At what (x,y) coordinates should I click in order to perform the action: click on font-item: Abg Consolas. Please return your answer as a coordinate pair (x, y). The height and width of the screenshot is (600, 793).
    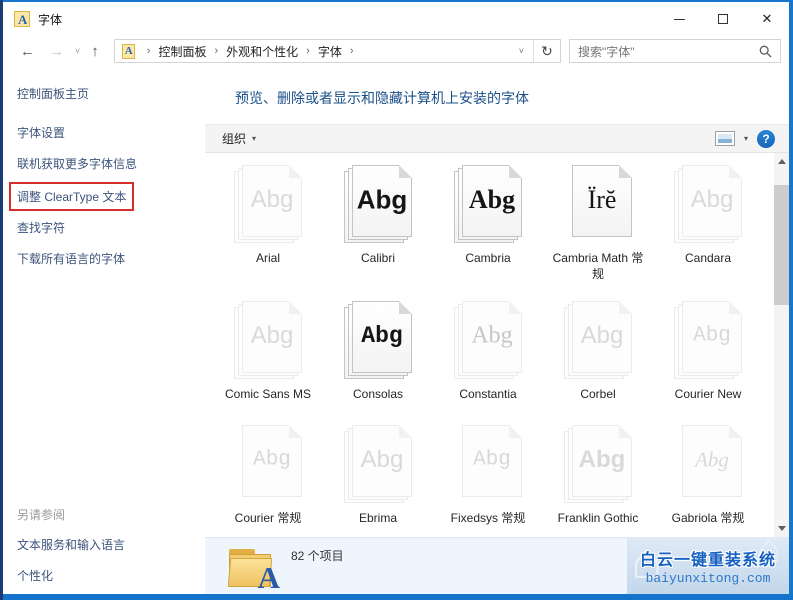
    Looking at the image, I should click on (378, 363).